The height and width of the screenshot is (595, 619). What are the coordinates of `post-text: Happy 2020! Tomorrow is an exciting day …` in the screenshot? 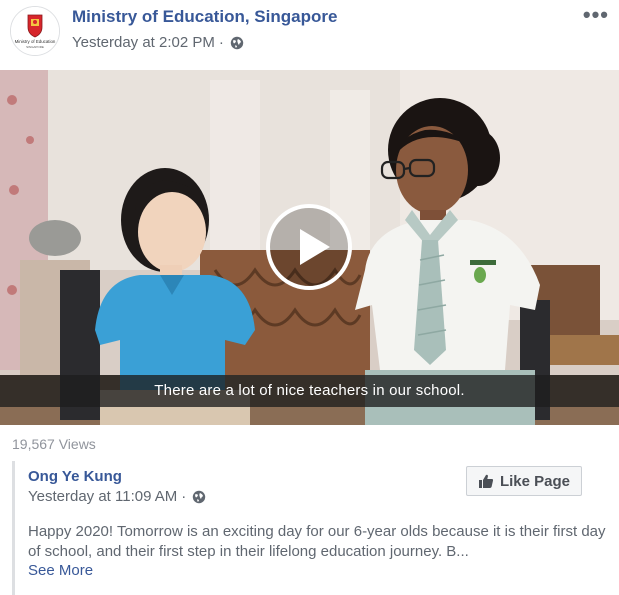 It's located at (317, 541).